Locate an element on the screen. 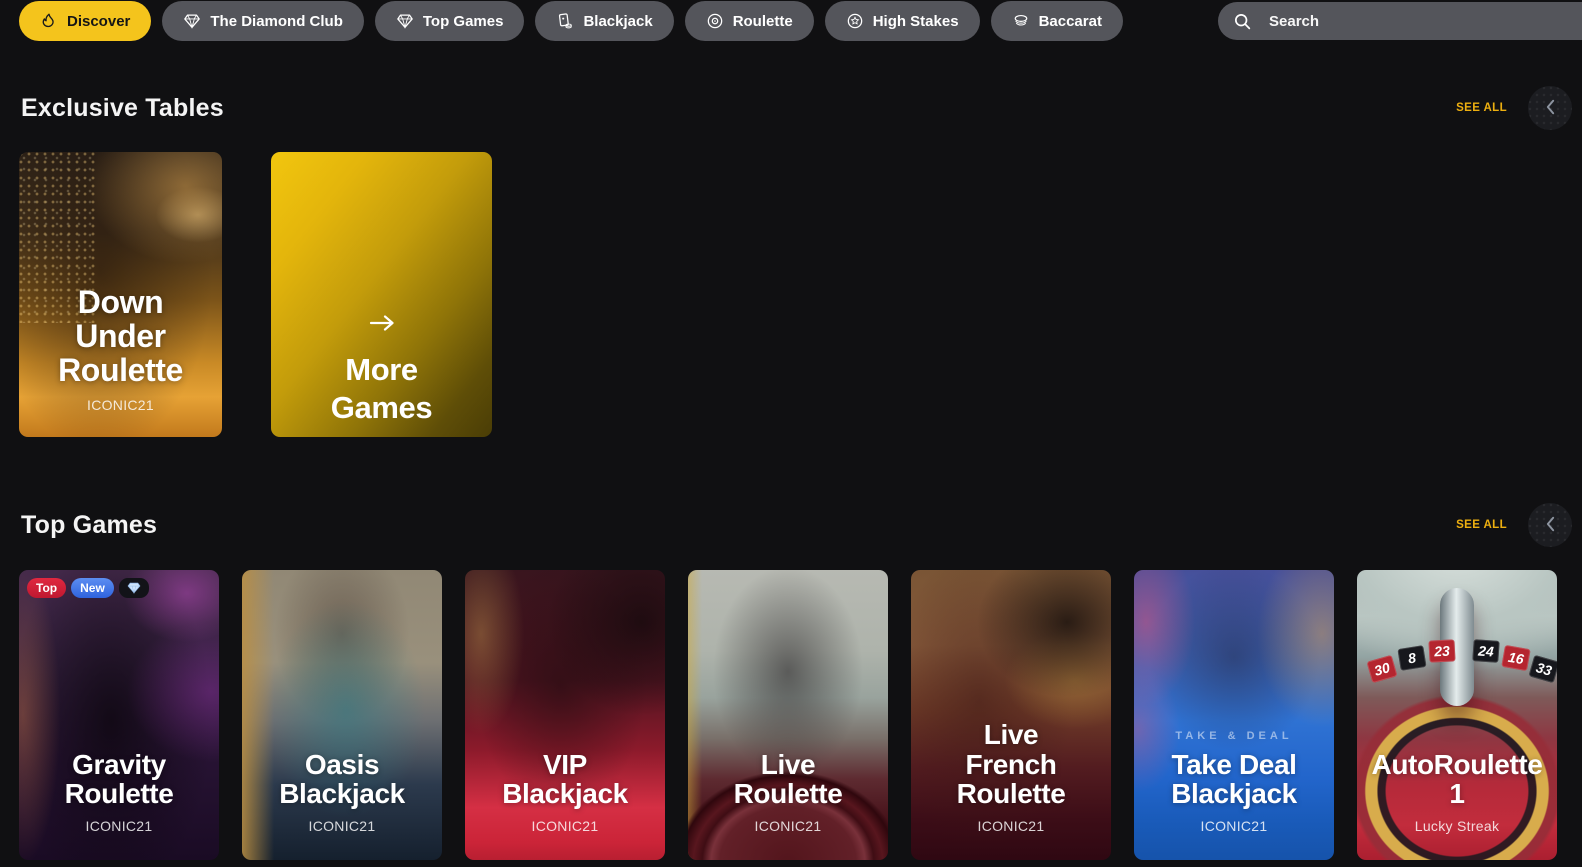 This screenshot has height=867, width=1582. card-caption: More Games is located at coordinates (381, 375).